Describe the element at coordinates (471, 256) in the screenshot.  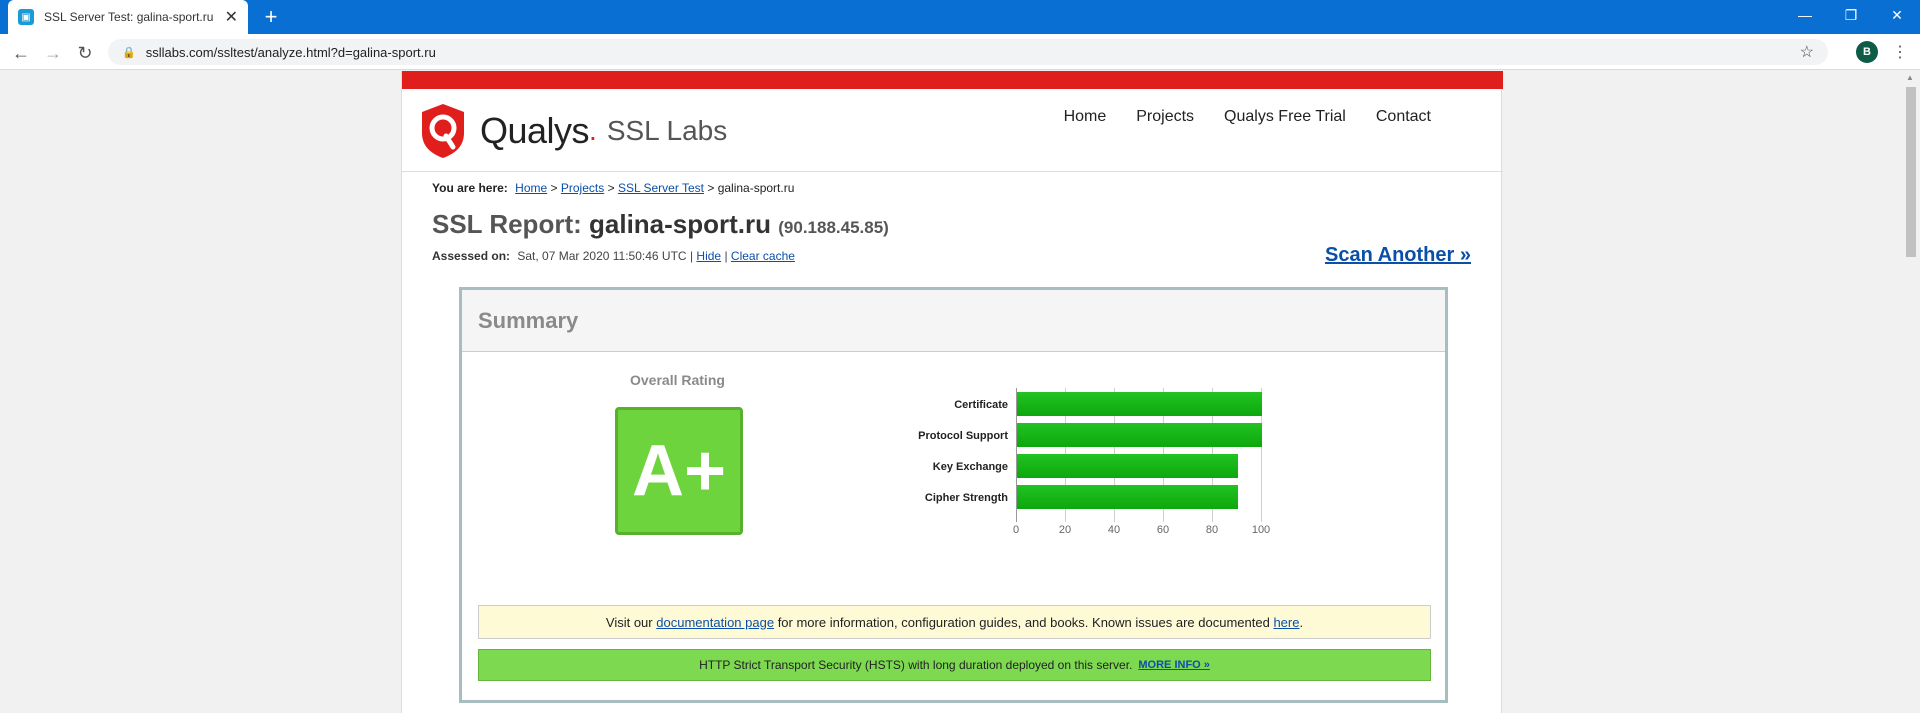
I see `assessed-label: Assessed on:` at that location.